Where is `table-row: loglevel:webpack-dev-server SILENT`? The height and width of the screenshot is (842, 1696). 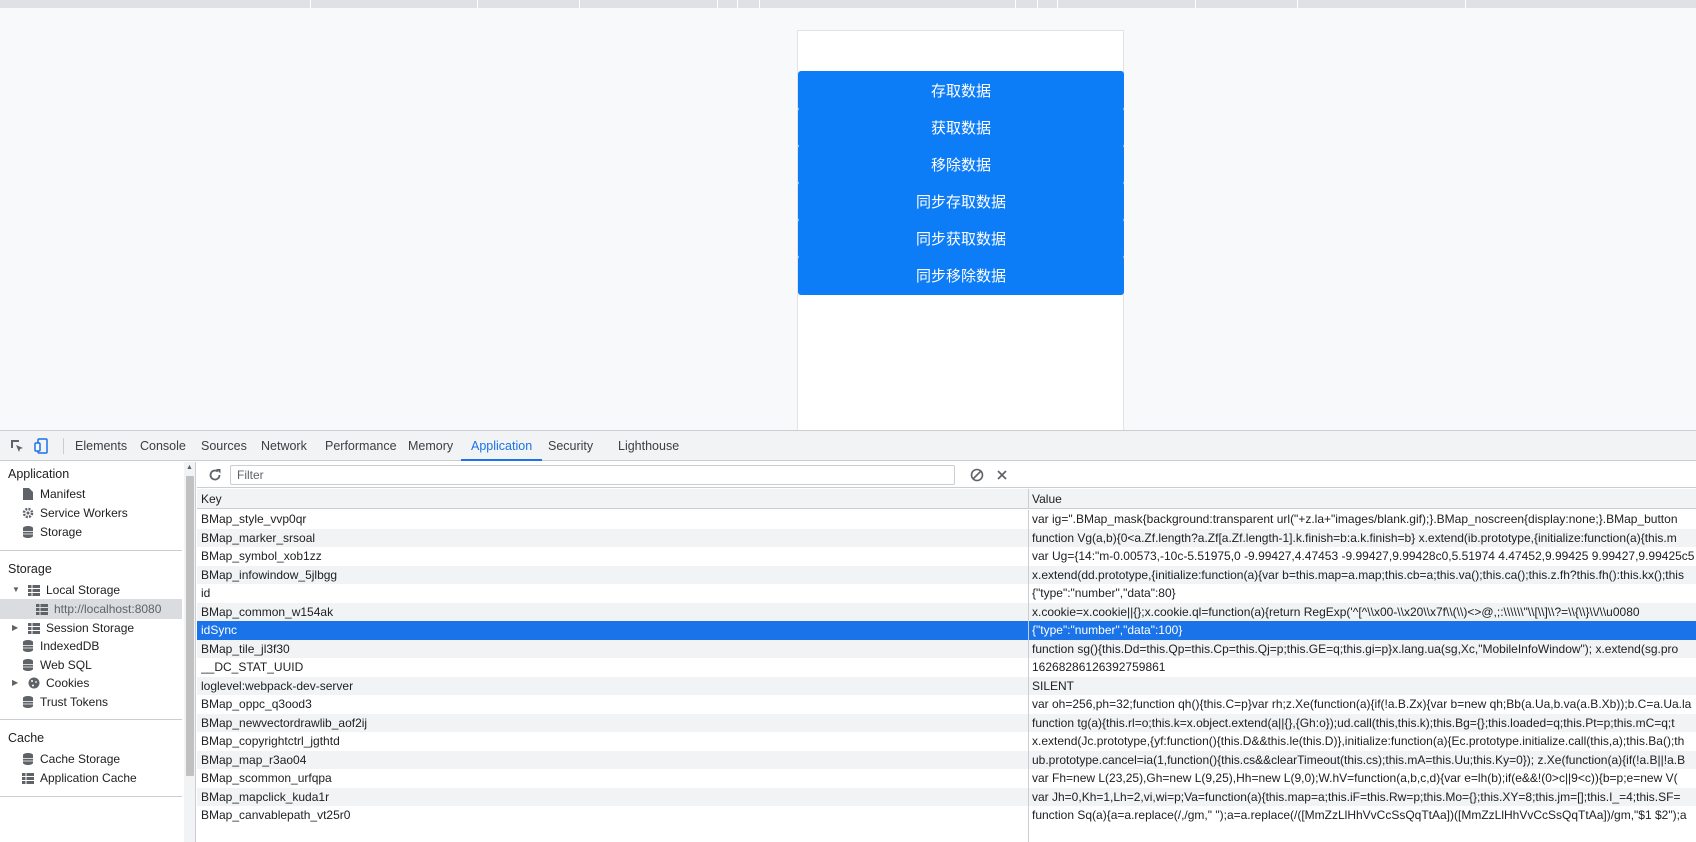
table-row: loglevel:webpack-dev-server SILENT is located at coordinates (946, 686).